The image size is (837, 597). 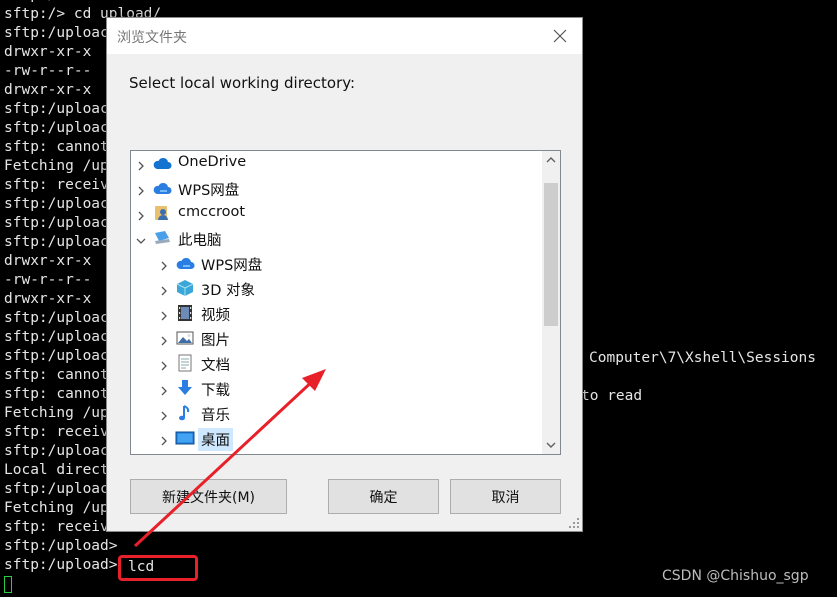 I want to click on user-folder-icon, so click(x=162, y=213).